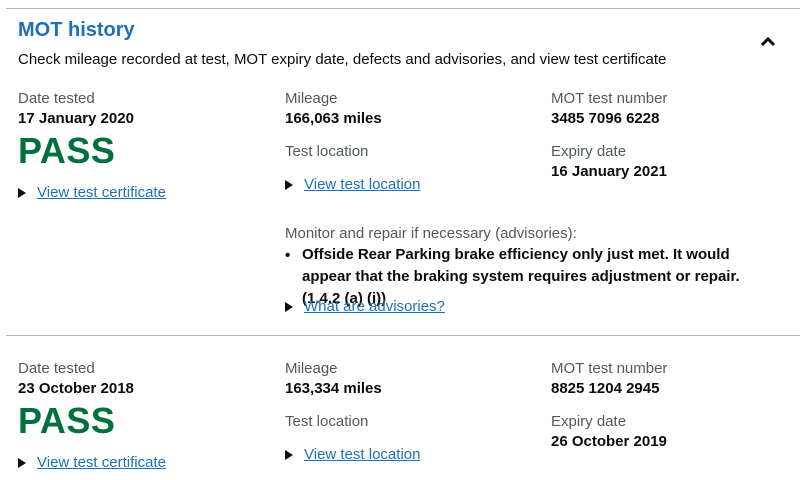 The width and height of the screenshot is (800, 480). What do you see at coordinates (403, 335) in the screenshot?
I see `record-divider` at bounding box center [403, 335].